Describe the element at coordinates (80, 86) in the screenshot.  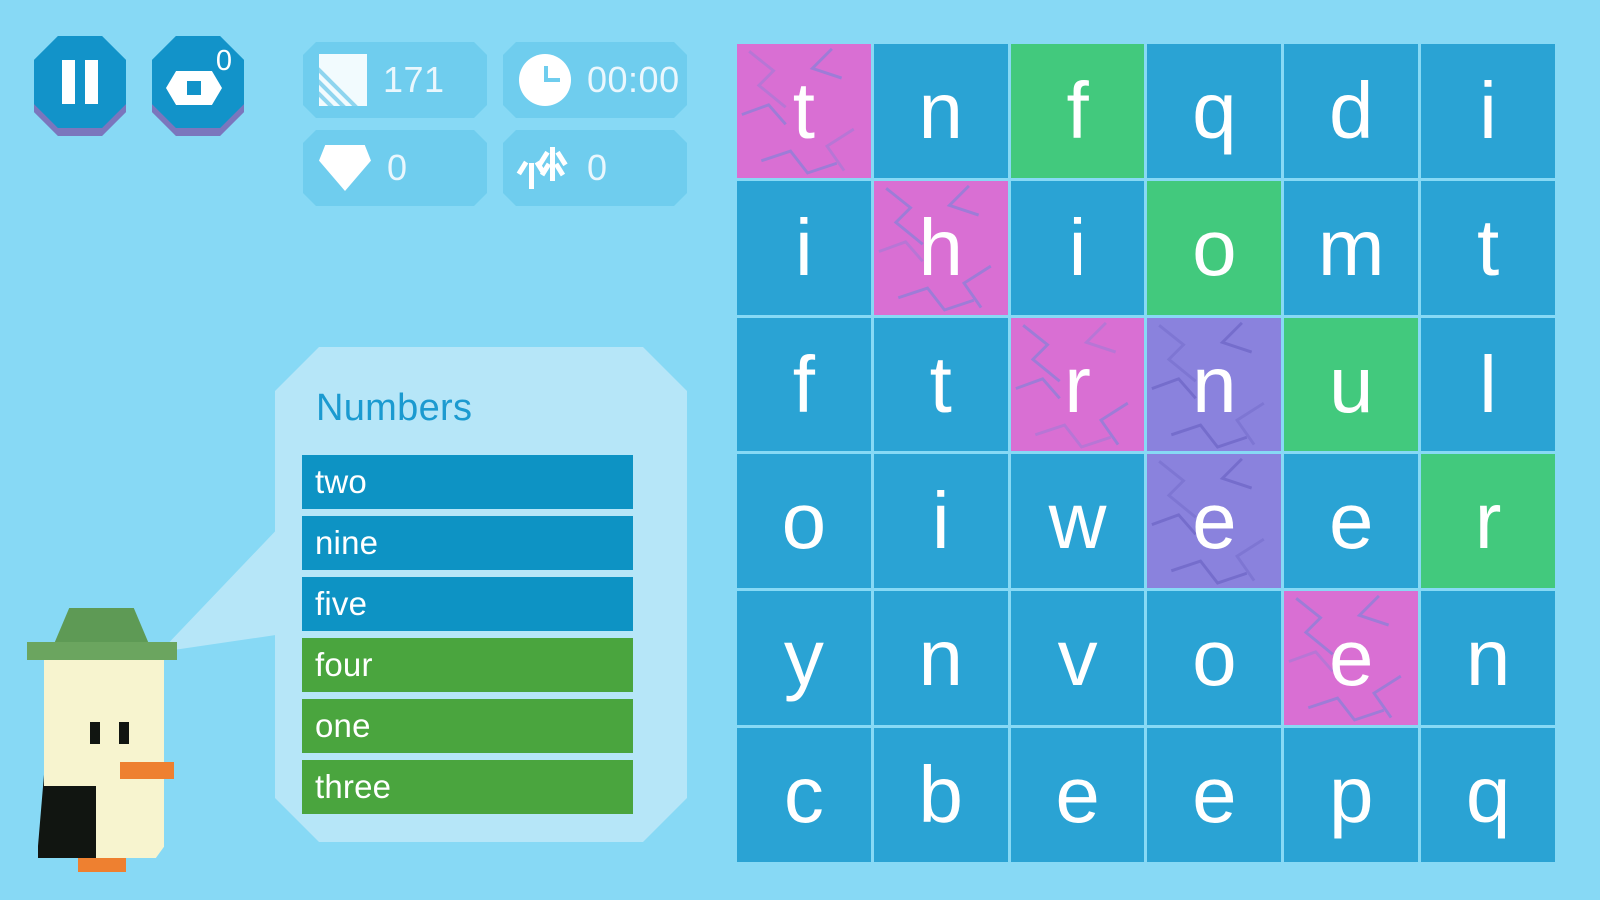
I see `pause-button` at that location.